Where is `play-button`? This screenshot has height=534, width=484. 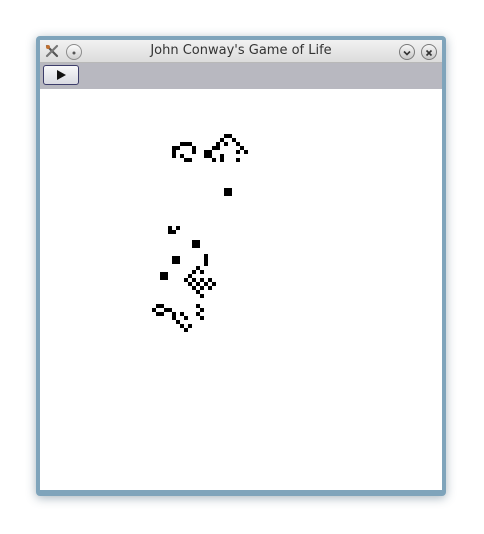 play-button is located at coordinates (61, 75).